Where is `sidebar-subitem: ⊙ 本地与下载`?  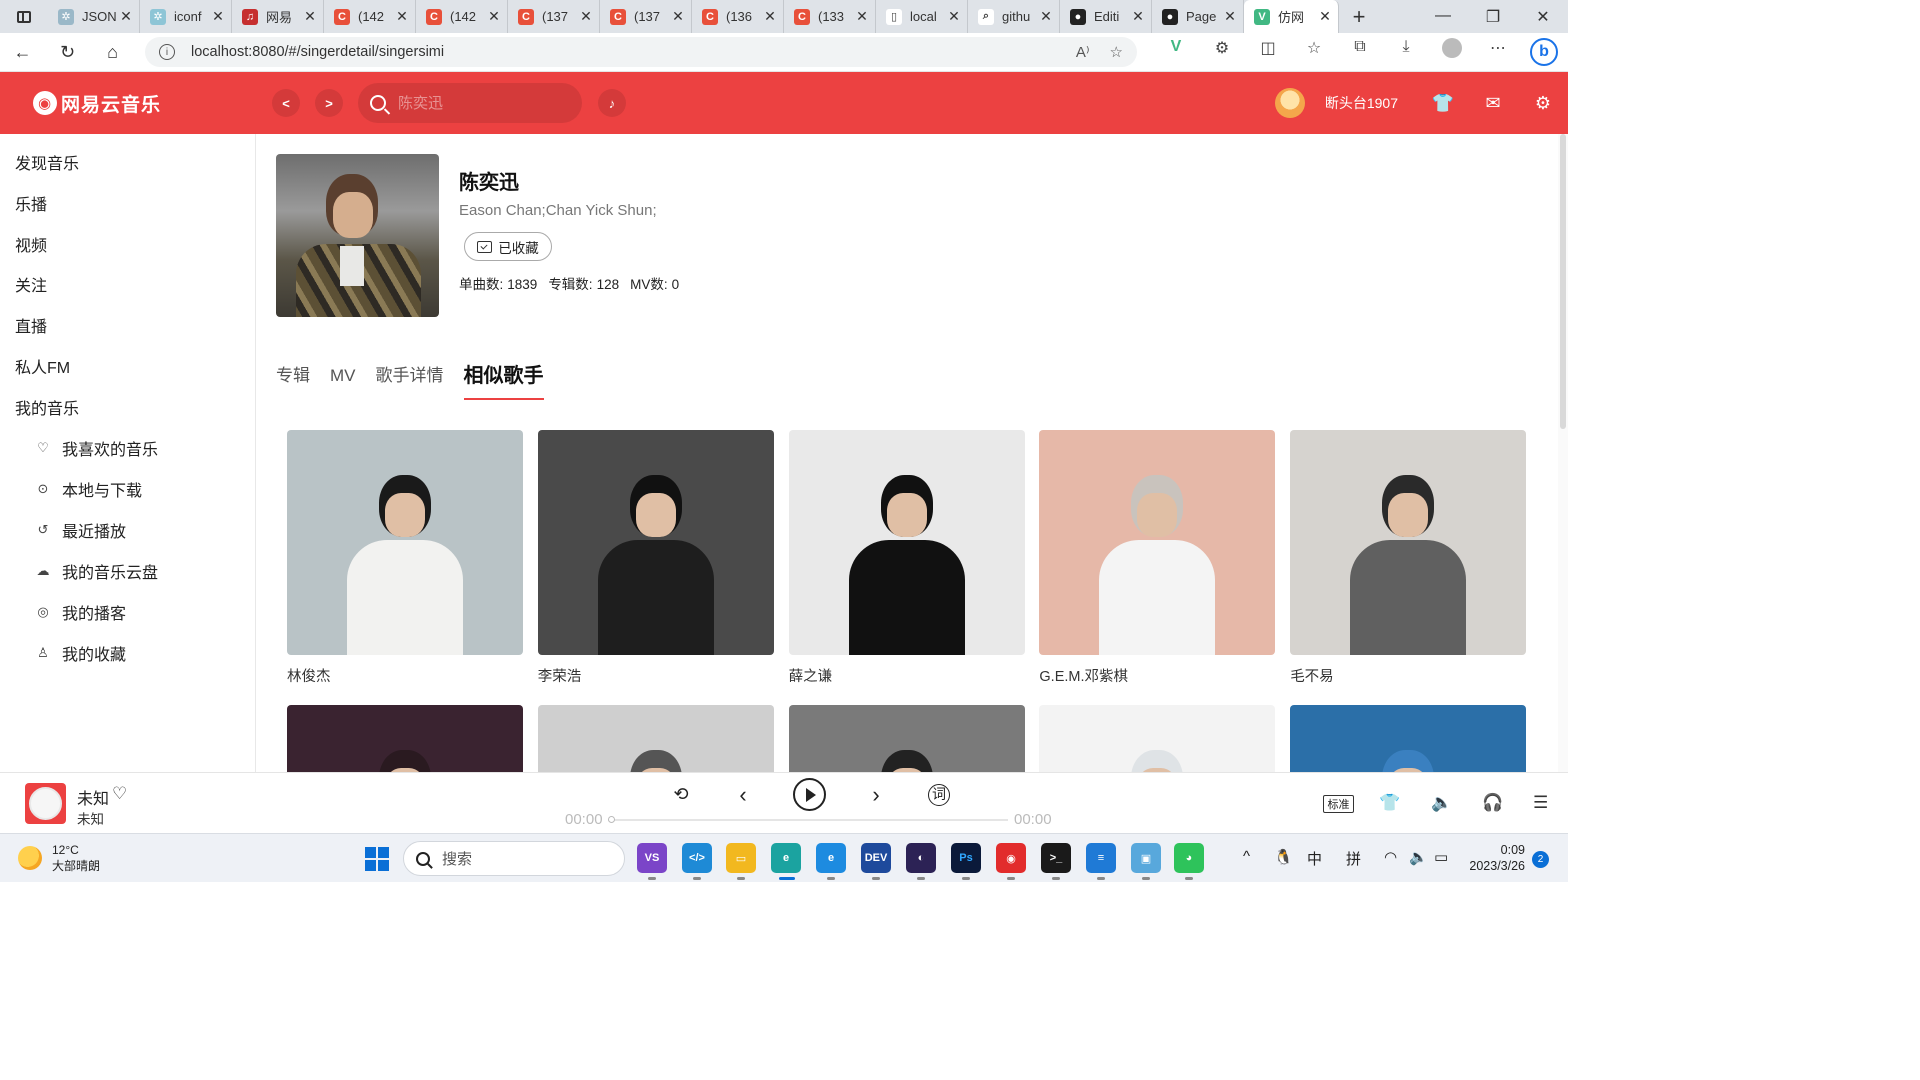 sidebar-subitem: ⊙ 本地与下载 is located at coordinates (88, 489).